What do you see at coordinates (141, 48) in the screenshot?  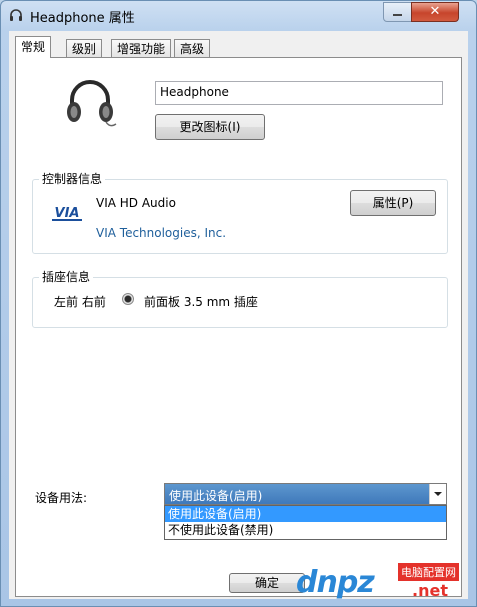 I see `tab-enhancements: 增强功能` at bounding box center [141, 48].